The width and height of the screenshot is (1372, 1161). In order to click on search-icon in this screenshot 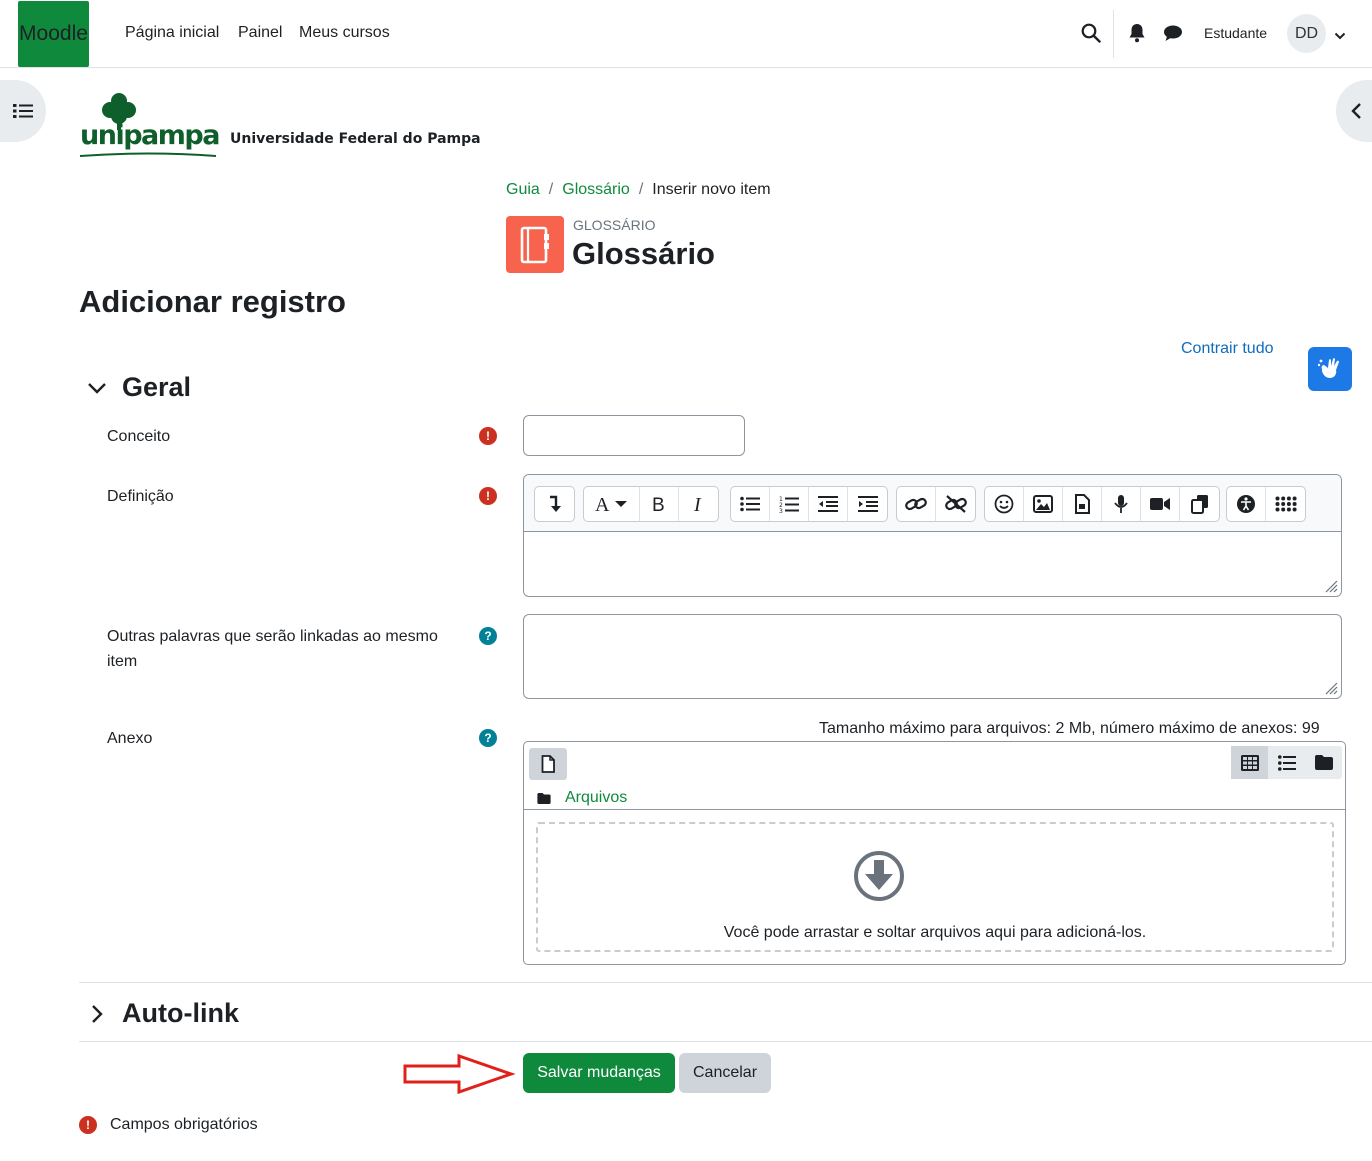, I will do `click(1091, 33)`.